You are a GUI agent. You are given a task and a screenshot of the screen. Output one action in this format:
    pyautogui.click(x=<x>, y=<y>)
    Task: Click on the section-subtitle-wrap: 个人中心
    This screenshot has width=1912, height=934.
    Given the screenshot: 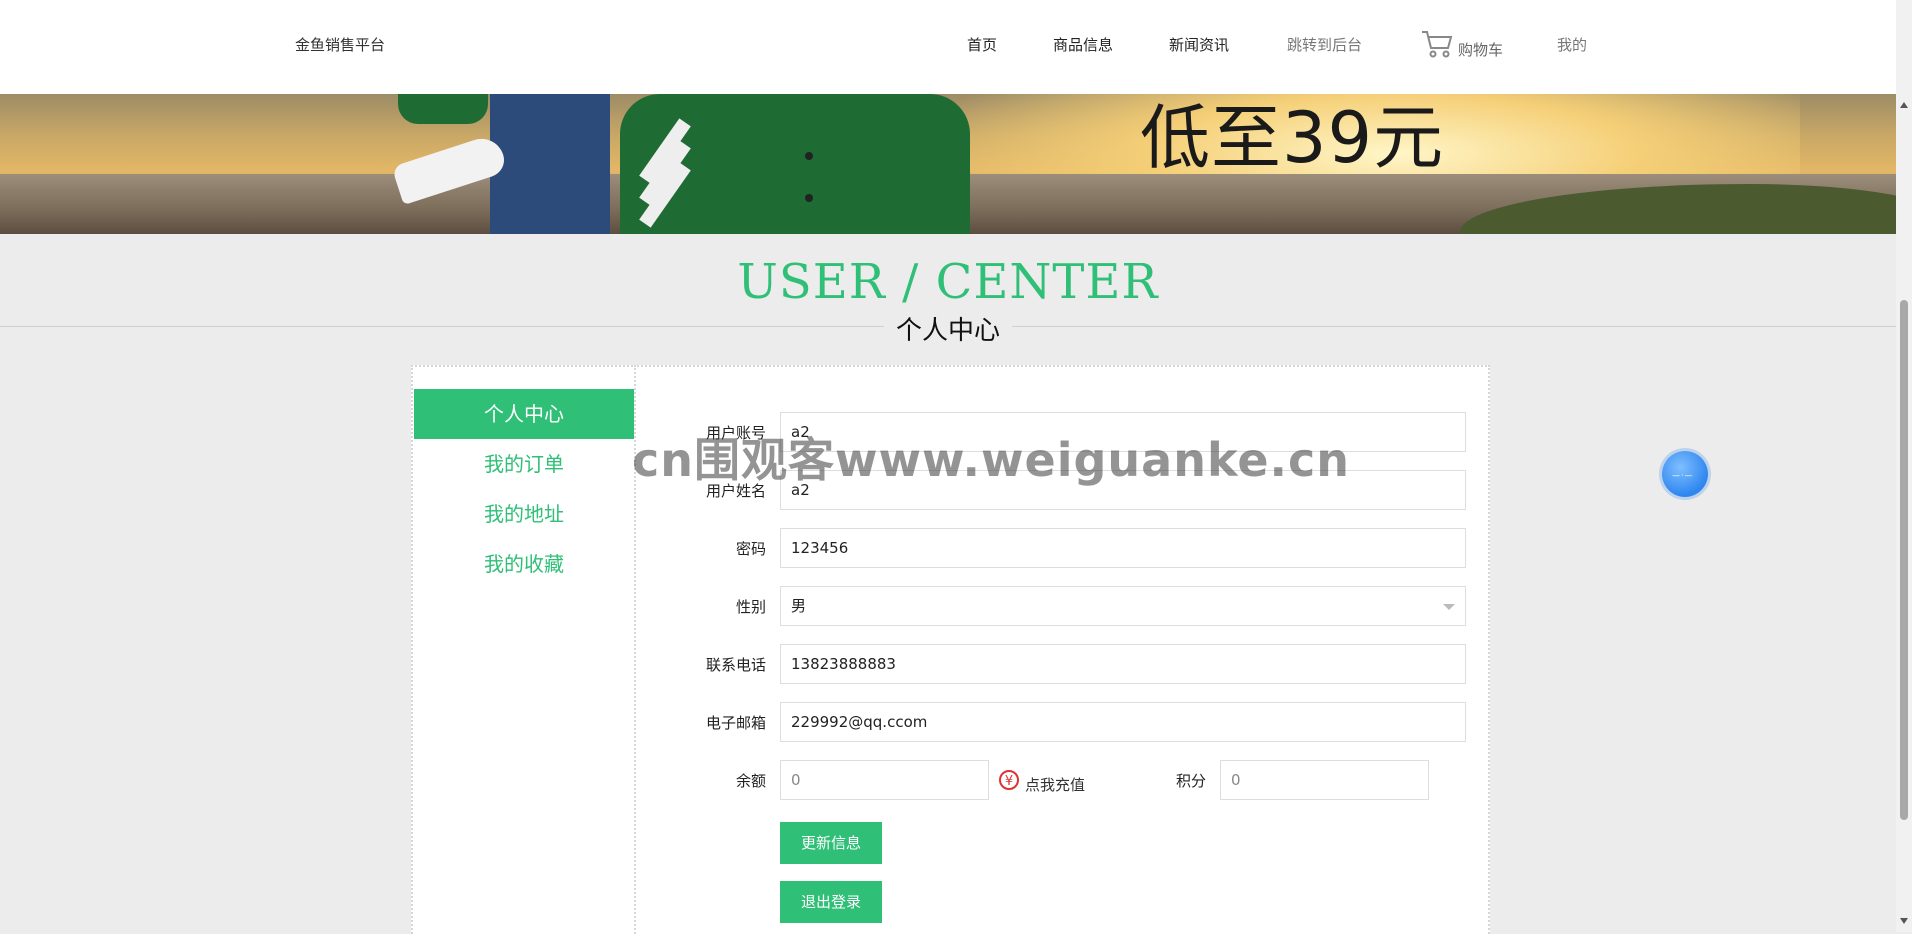 What is the action you would take?
    pyautogui.click(x=948, y=328)
    